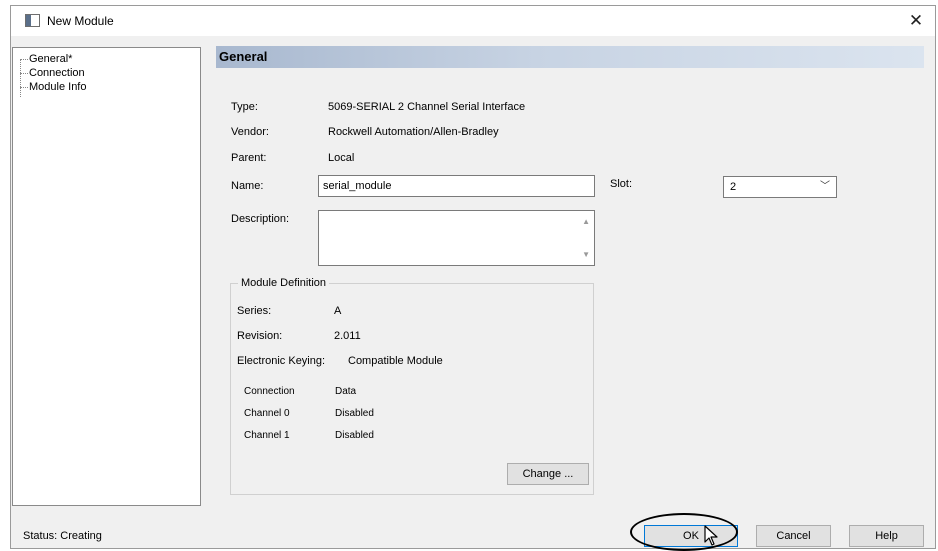 The image size is (938, 551). I want to click on description-field: ▲ ▼, so click(456, 238).